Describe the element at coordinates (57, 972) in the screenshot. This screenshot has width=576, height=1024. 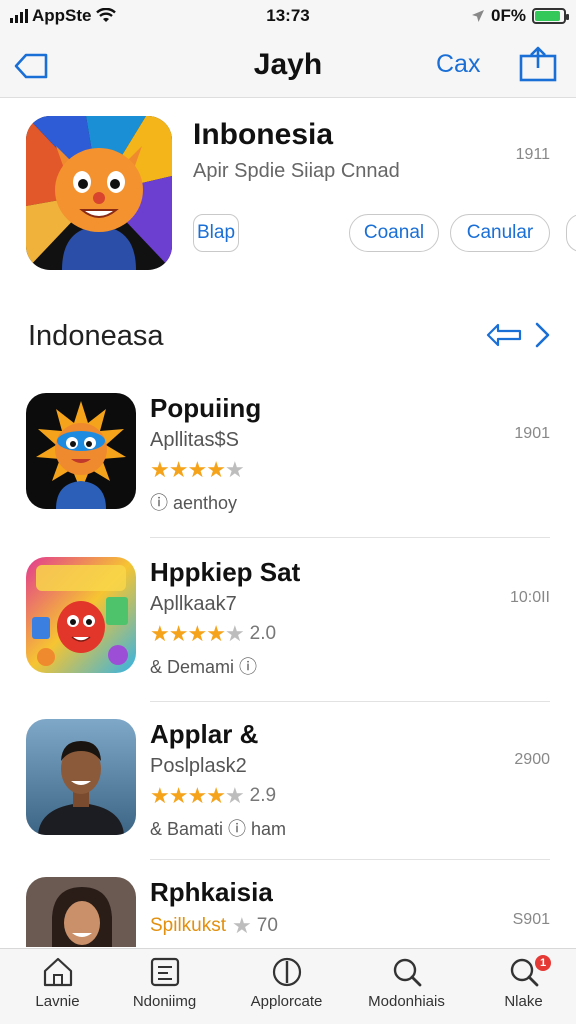
I see `home-icon` at that location.